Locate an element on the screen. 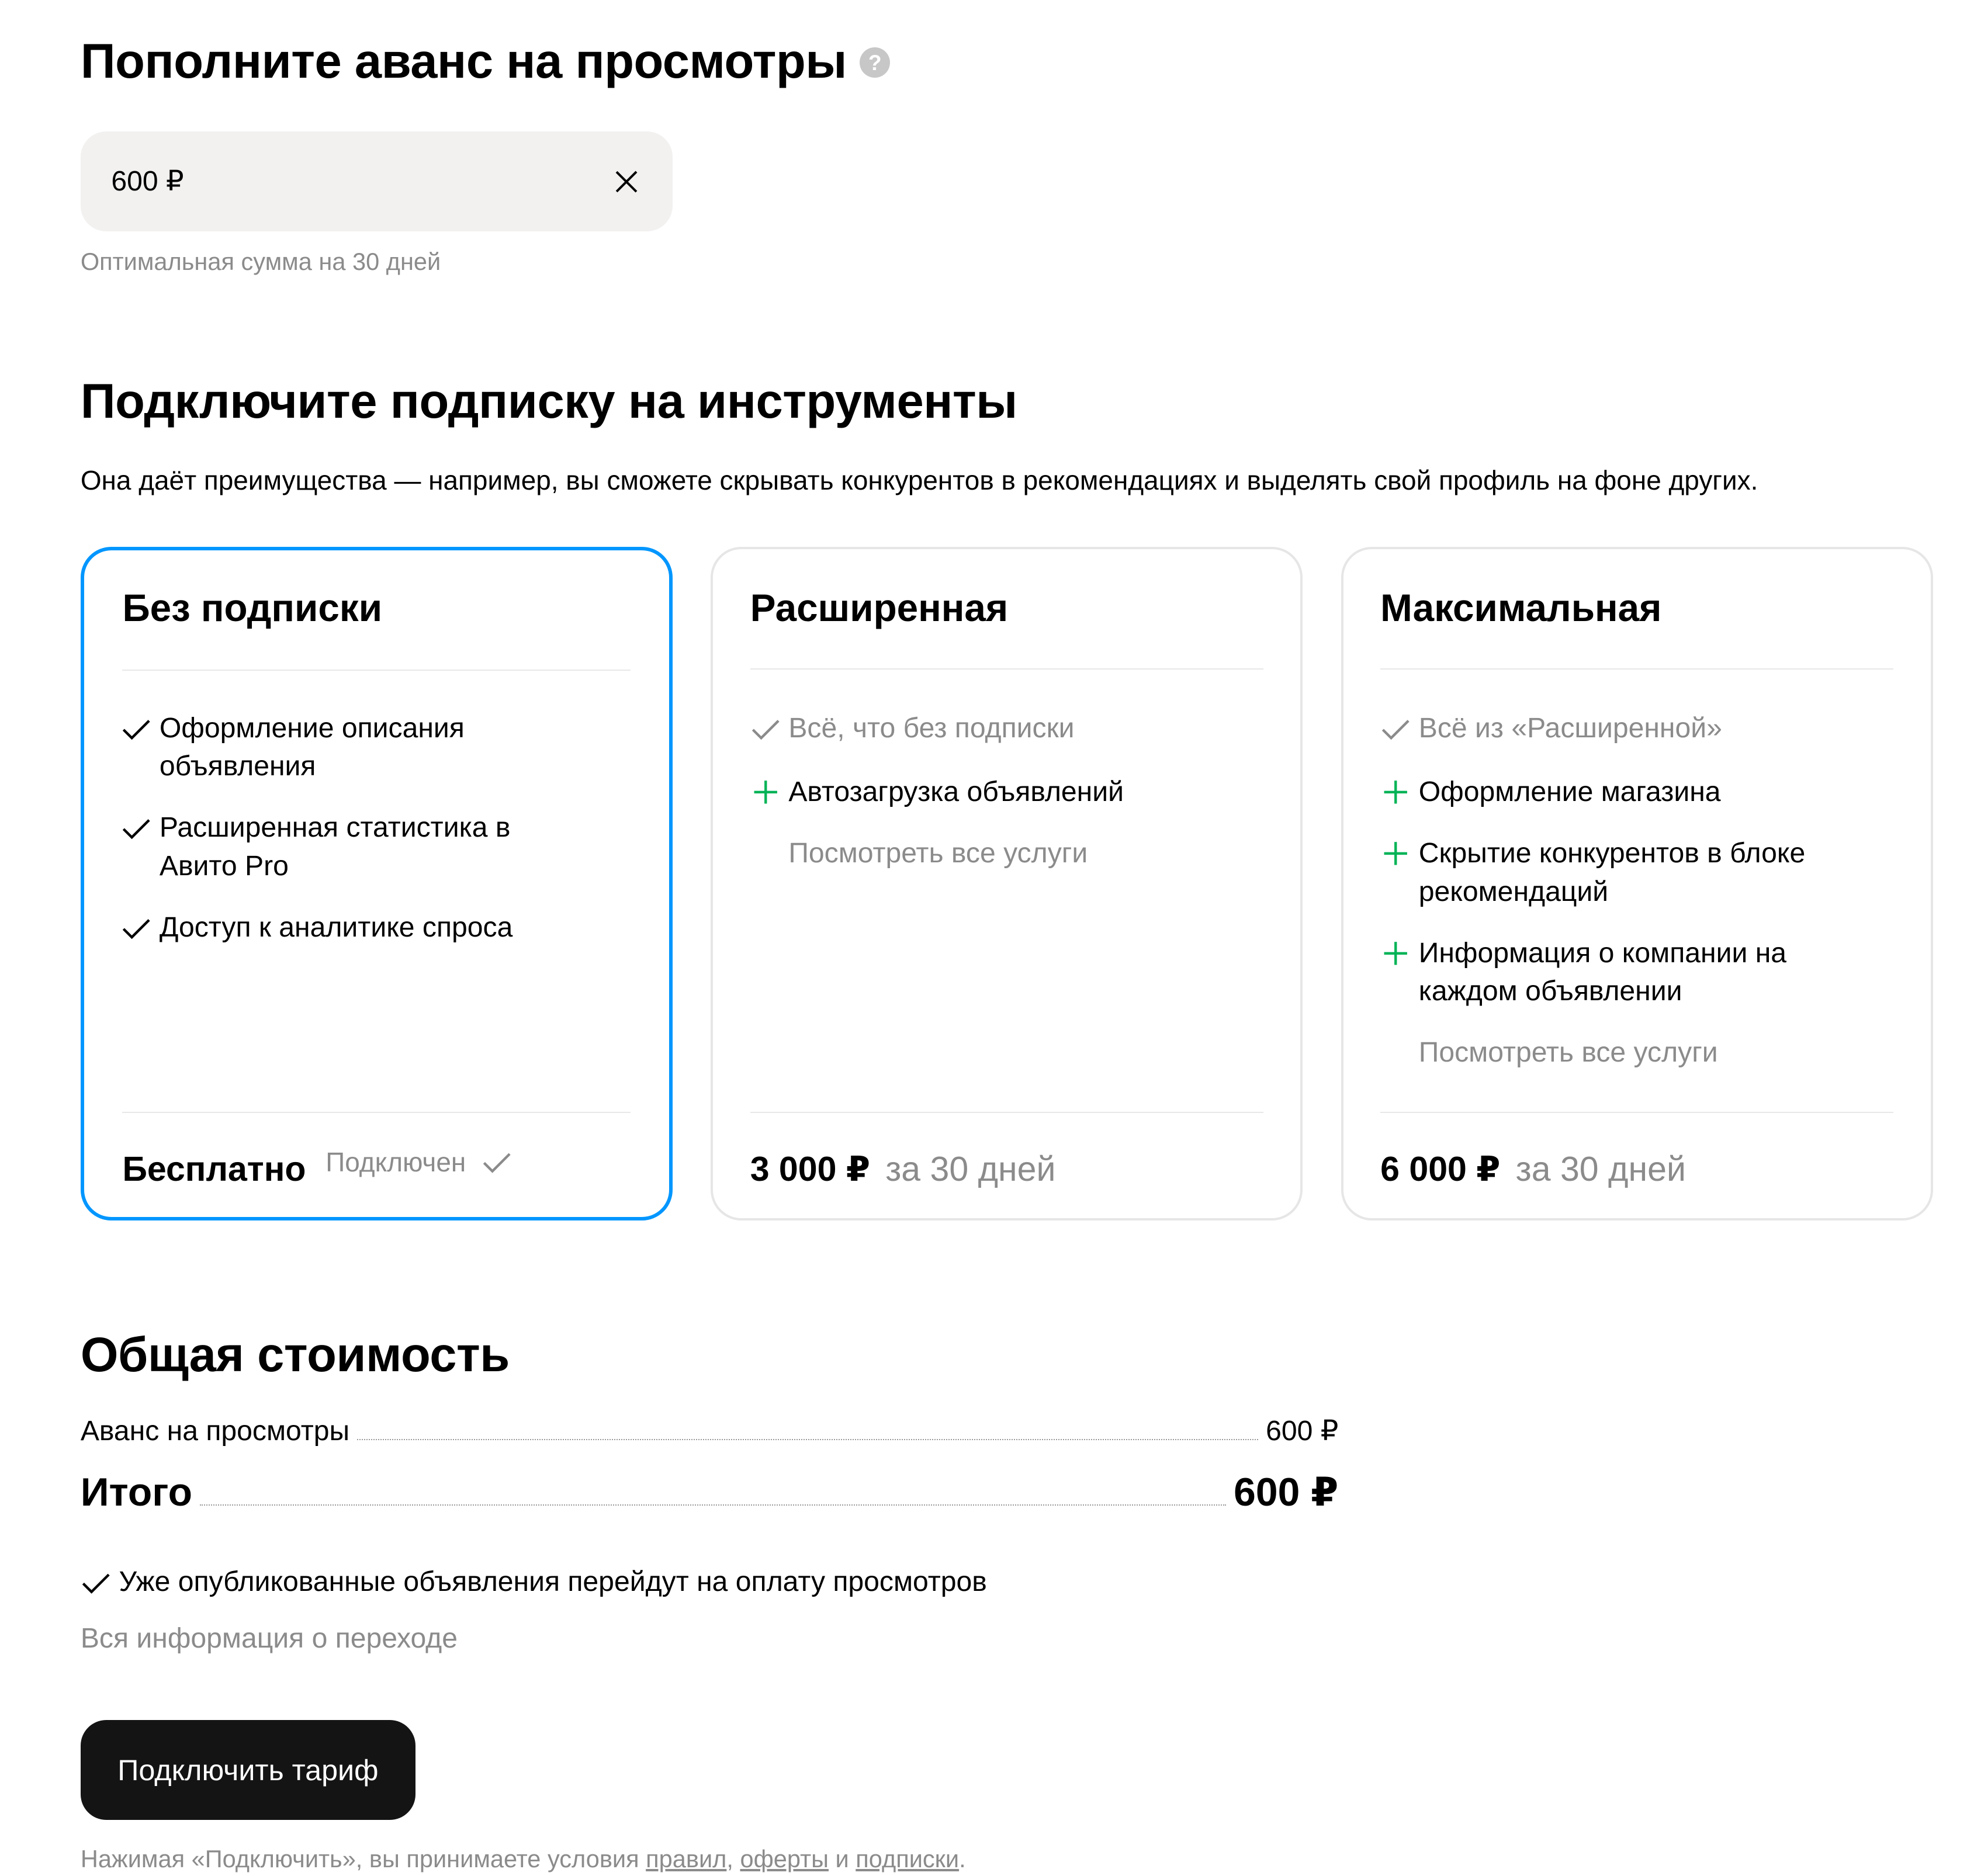 Image resolution: width=1967 pixels, height=1876 pixels. plan-feature-text: Оформление магазина is located at coordinates (1569, 792).